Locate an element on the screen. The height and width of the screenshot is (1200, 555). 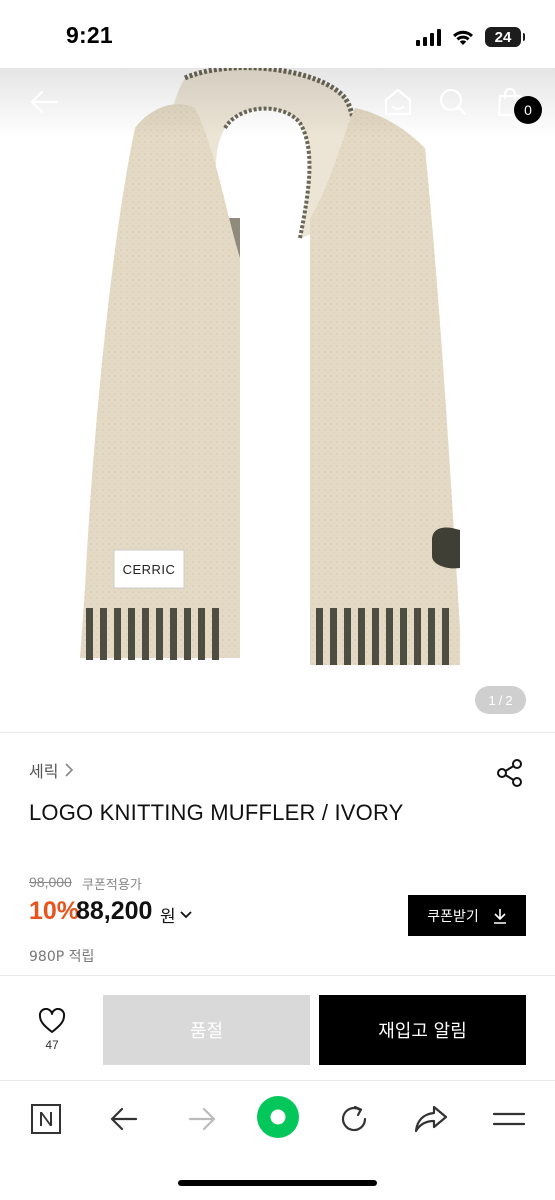
naver-home-button is located at coordinates (46, 1119).